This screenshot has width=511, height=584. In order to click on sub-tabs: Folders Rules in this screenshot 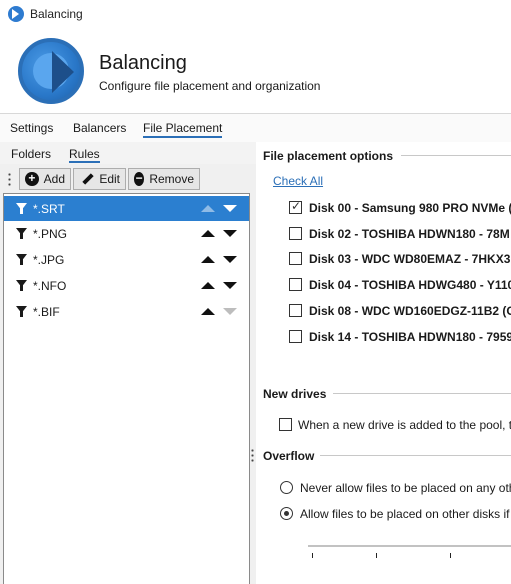, I will do `click(128, 153)`.